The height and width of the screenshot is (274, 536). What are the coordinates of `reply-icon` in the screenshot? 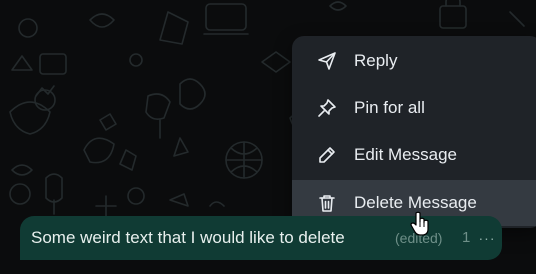 It's located at (327, 61).